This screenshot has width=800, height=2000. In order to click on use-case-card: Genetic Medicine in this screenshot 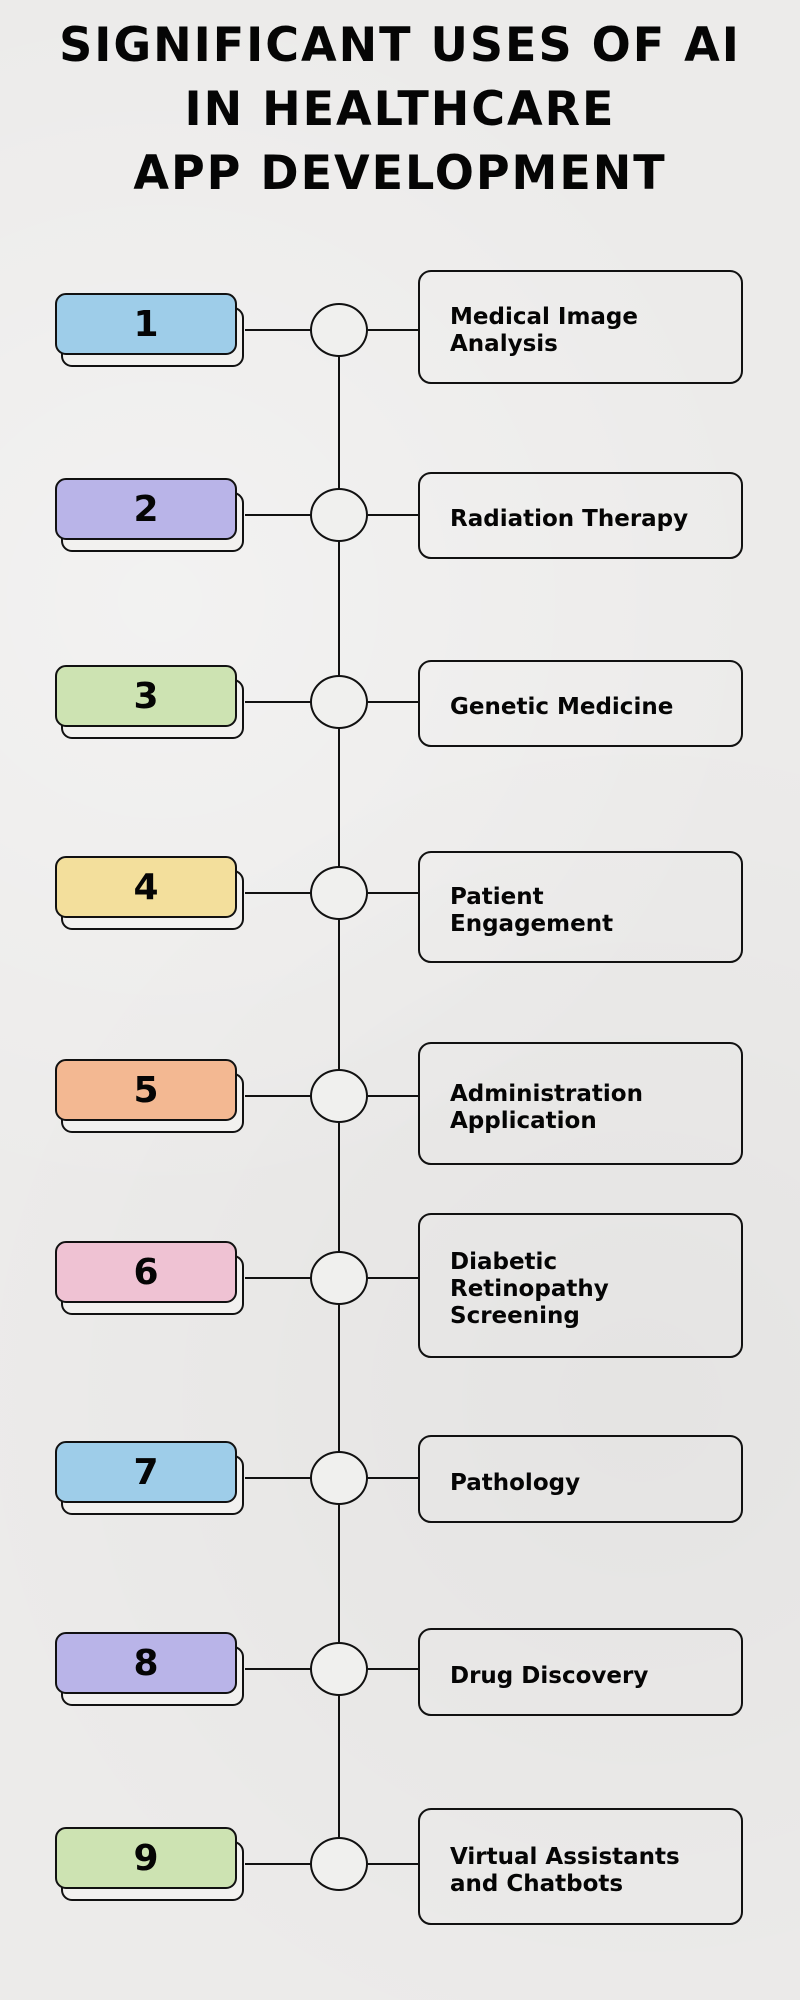, I will do `click(580, 703)`.